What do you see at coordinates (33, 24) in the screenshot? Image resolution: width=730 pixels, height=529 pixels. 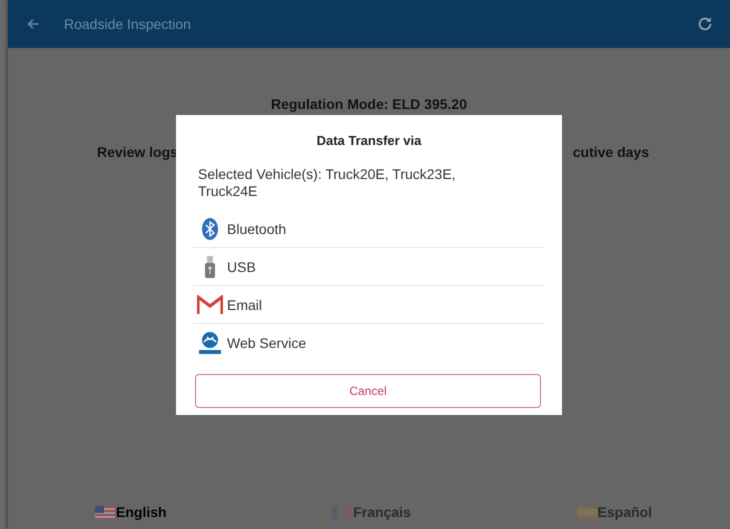 I see `back-arrow-icon` at bounding box center [33, 24].